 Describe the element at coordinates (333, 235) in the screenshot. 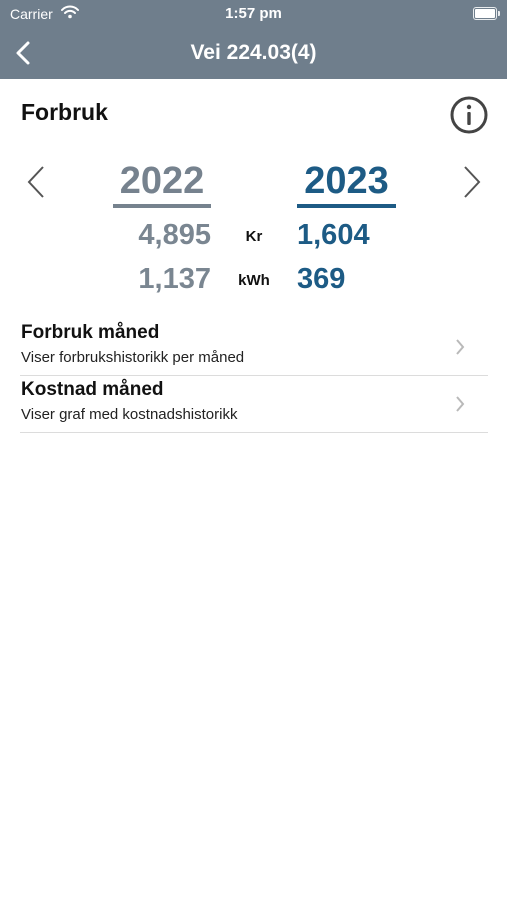

I see `curr-cost-value: 1,604` at that location.